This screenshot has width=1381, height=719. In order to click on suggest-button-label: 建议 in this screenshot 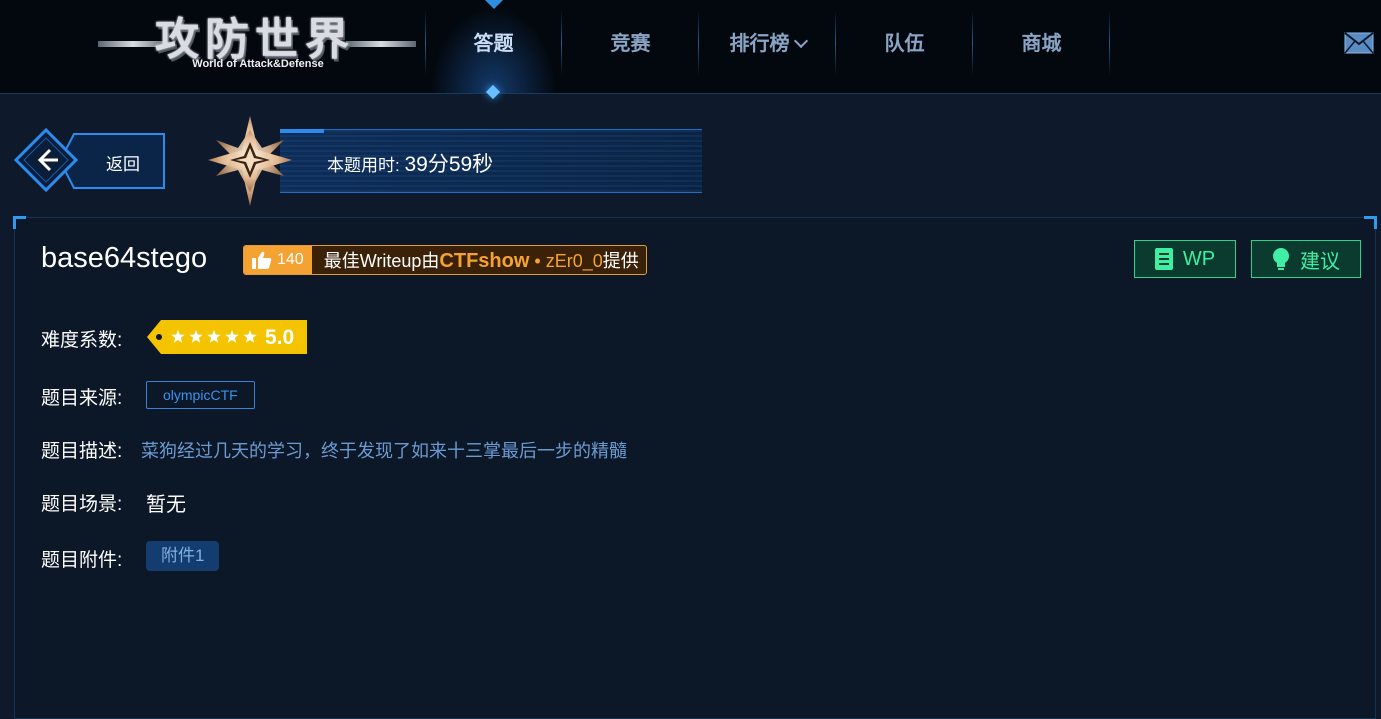, I will do `click(1320, 261)`.